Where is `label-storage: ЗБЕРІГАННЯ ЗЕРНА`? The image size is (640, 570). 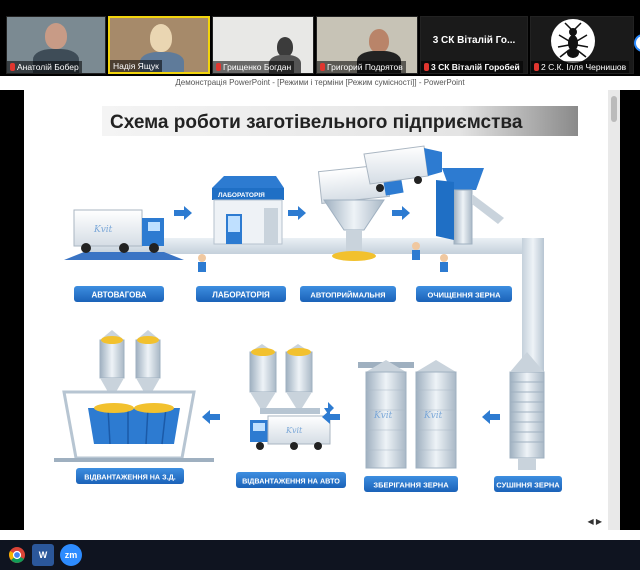 label-storage: ЗБЕРІГАННЯ ЗЕРНА is located at coordinates (411, 484).